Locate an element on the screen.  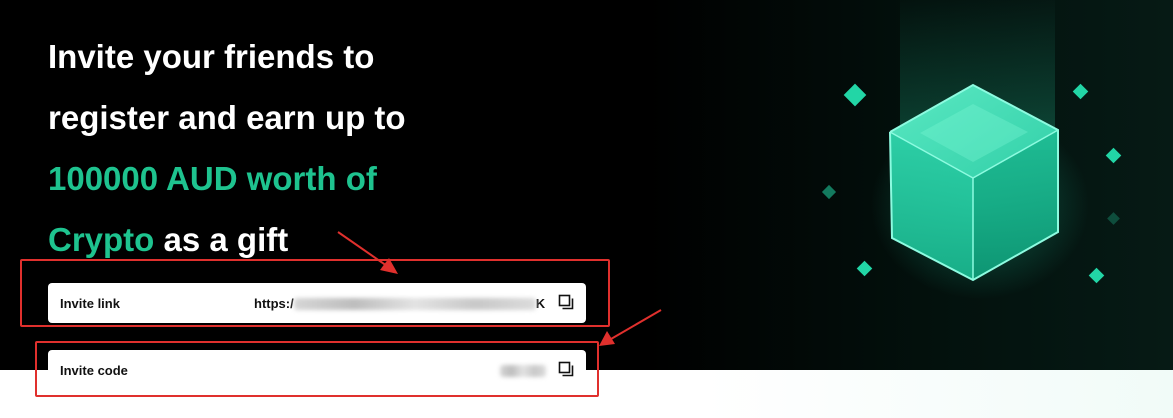
invite-link-value: https:/ K is located at coordinates (399, 303).